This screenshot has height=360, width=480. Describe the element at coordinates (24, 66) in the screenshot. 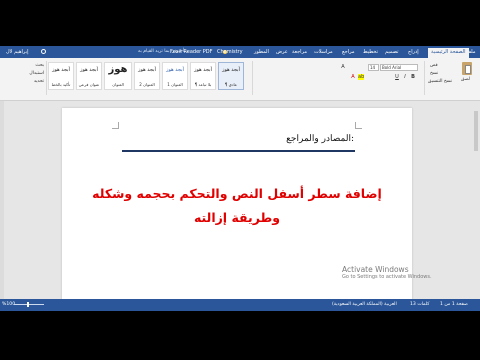

I see `find-button: بحث` at that location.